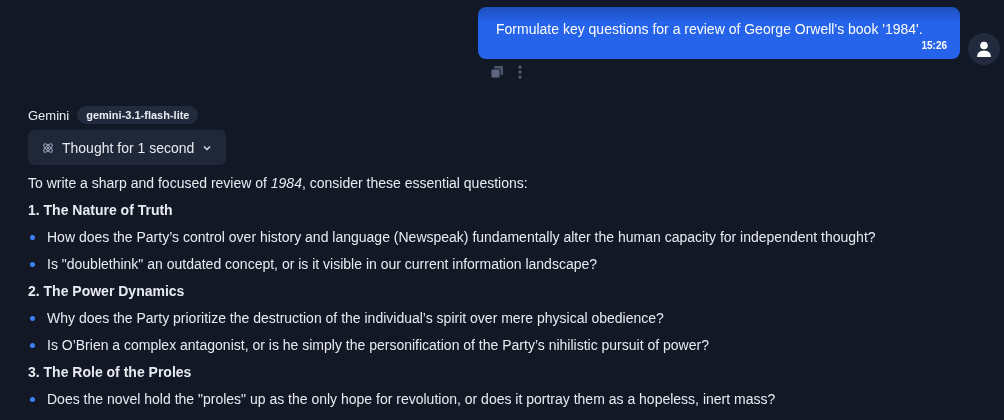 Image resolution: width=1004 pixels, height=420 pixels. What do you see at coordinates (497, 72) in the screenshot?
I see `copy-icon` at bounding box center [497, 72].